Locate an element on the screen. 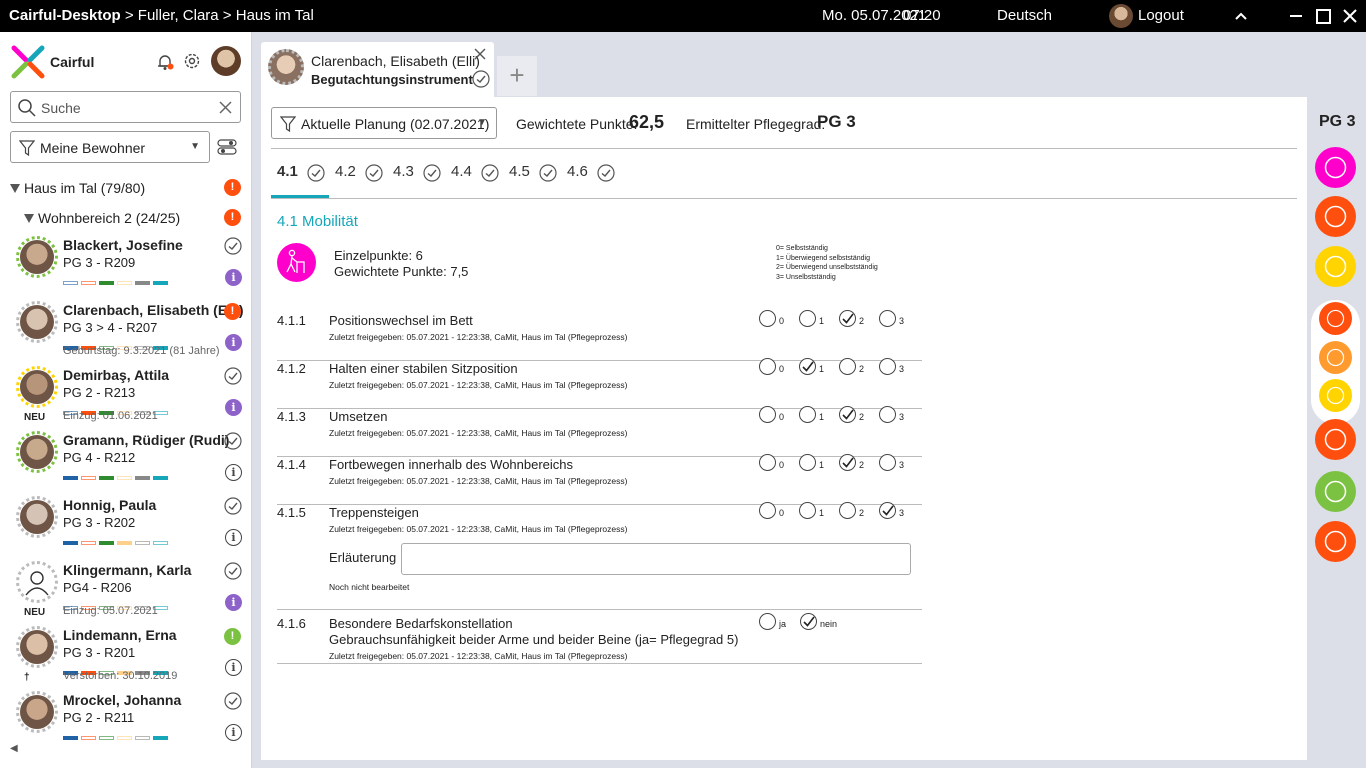  logout-button: Logout is located at coordinates (1161, 15).